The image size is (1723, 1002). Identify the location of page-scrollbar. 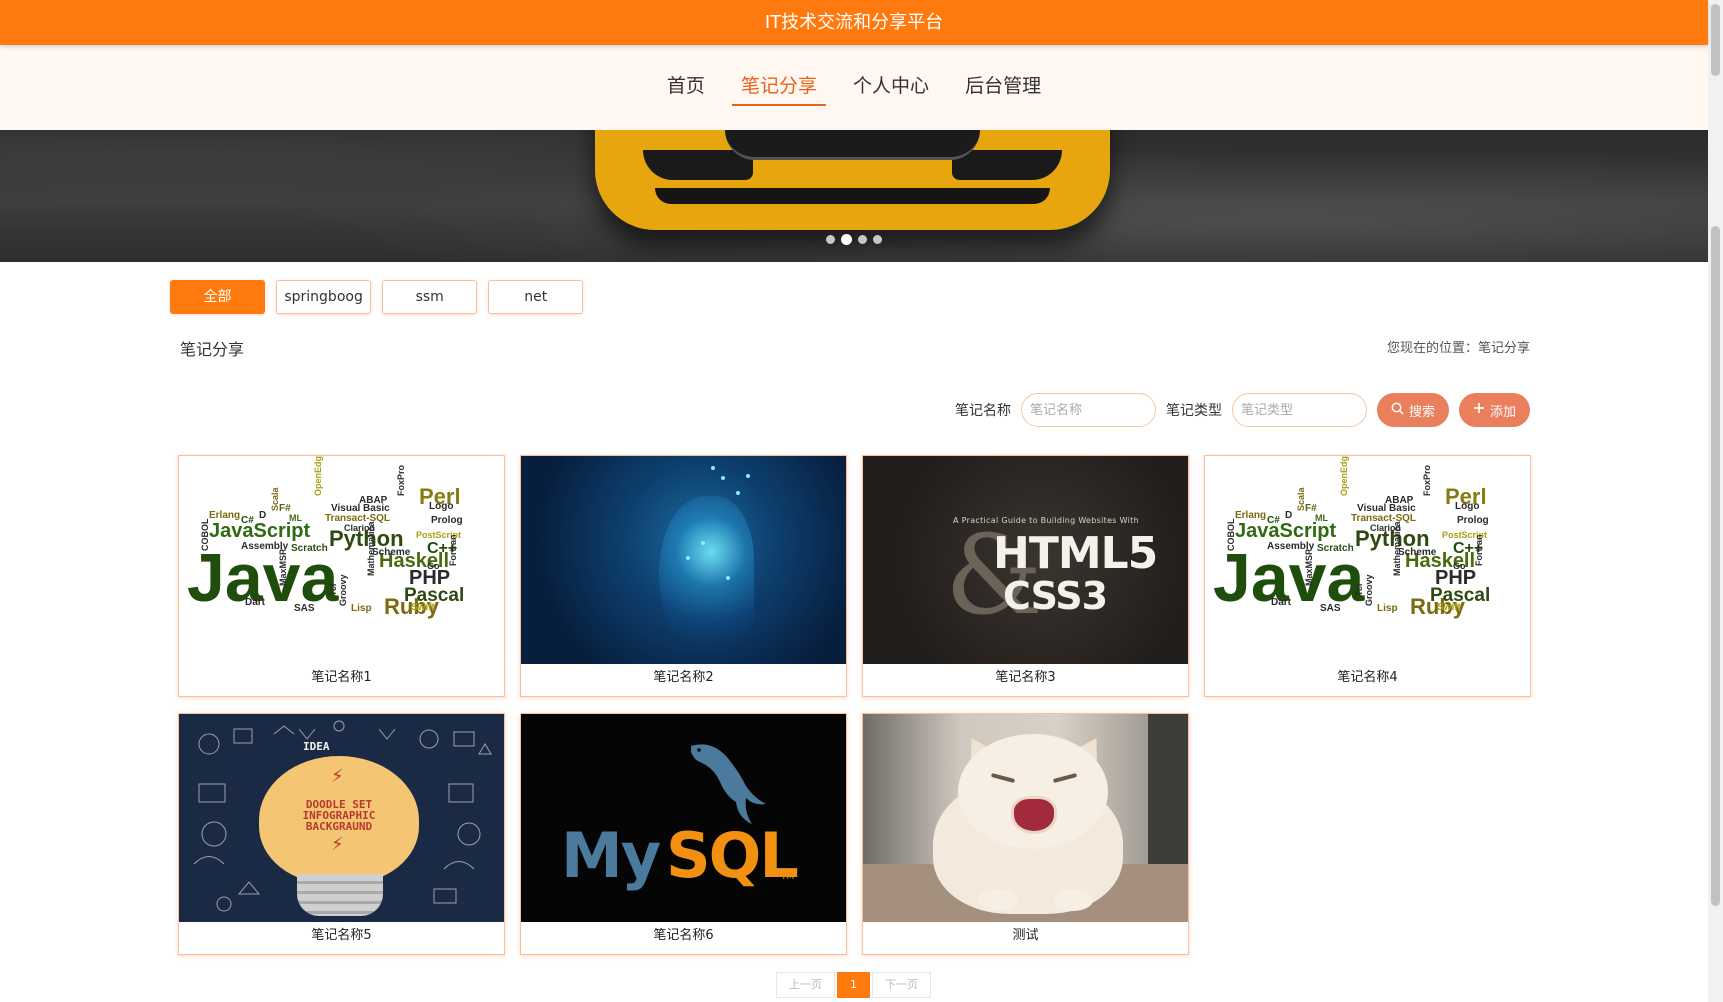
(1715, 501).